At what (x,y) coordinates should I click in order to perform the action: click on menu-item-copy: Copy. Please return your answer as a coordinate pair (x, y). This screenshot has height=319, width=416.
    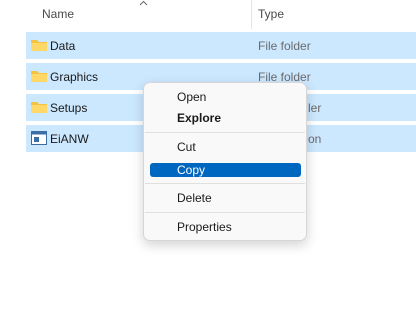
    Looking at the image, I should click on (225, 170).